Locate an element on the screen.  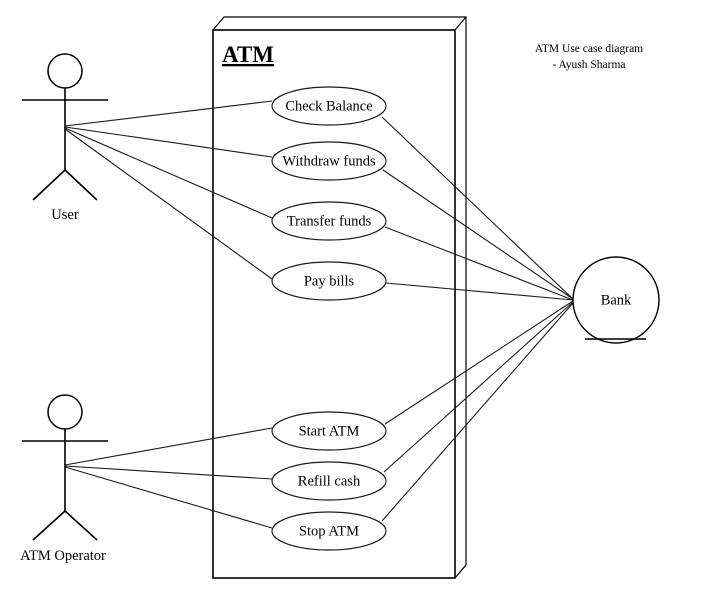
use-case-start-atm: Start ATM is located at coordinates (329, 431).